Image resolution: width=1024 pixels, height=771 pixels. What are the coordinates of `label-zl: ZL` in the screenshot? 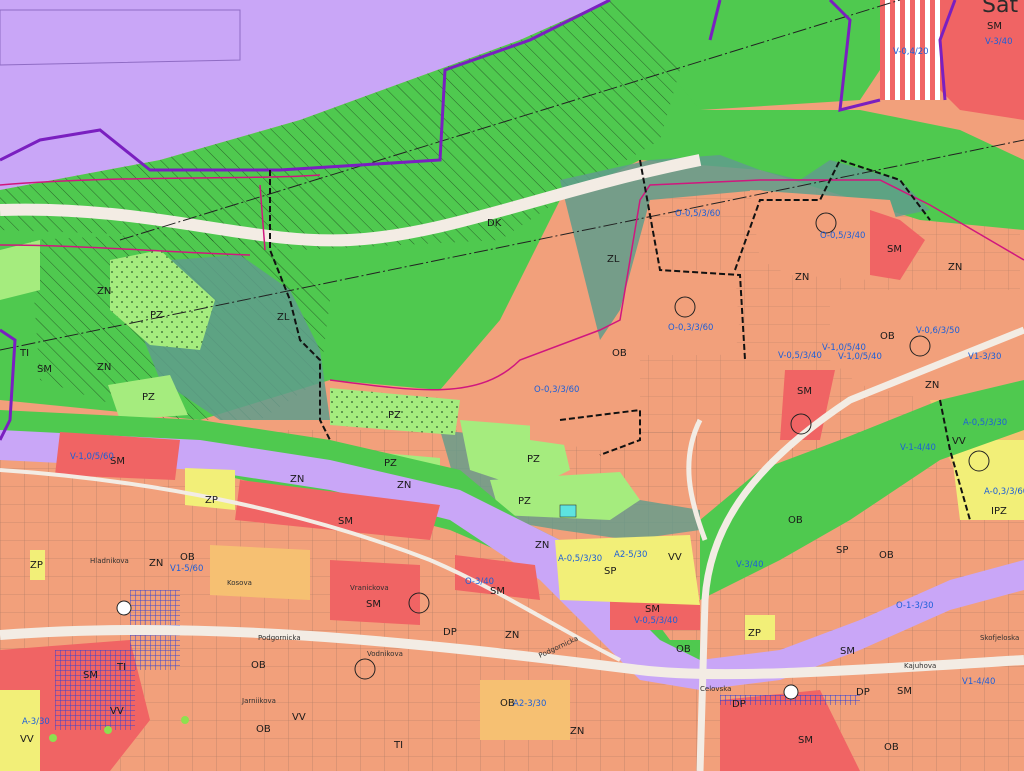 It's located at (283, 317).